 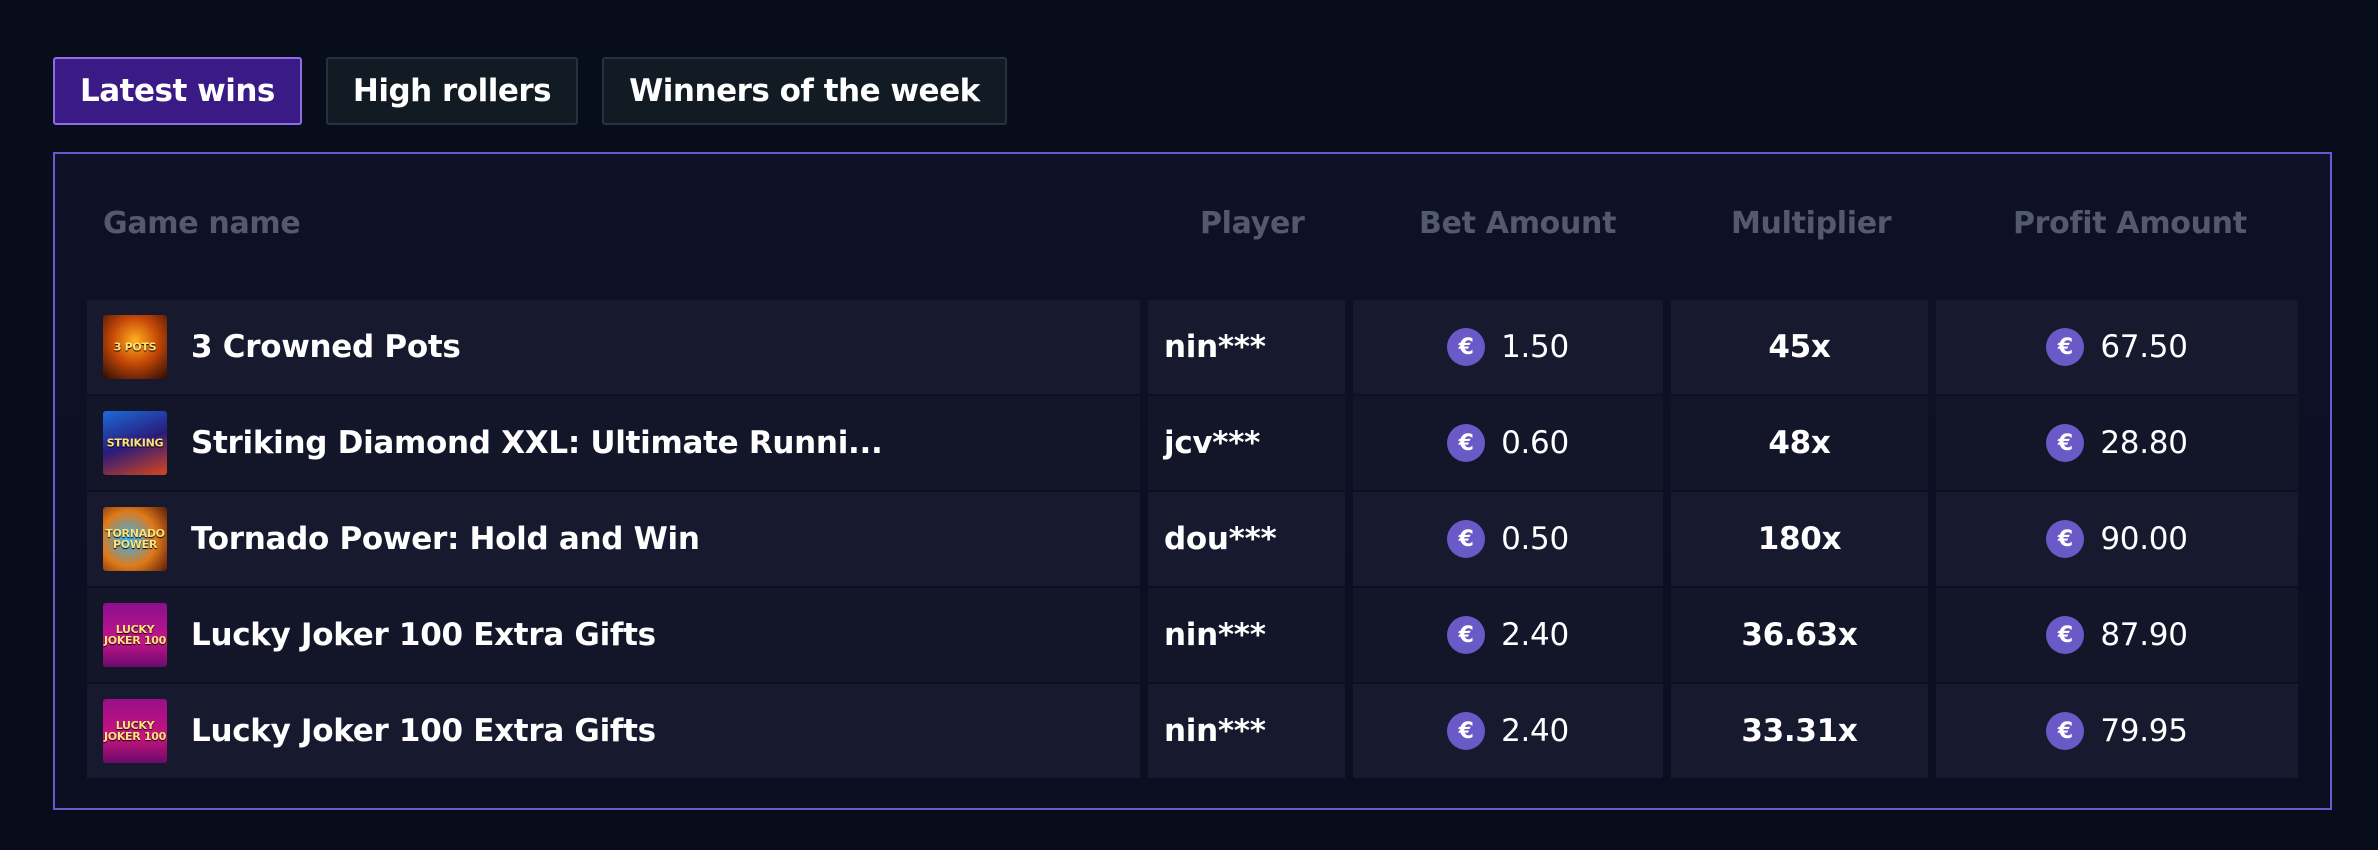 I want to click on game-cell: 3 POTS 3 Crowned Pots, so click(x=613, y=347).